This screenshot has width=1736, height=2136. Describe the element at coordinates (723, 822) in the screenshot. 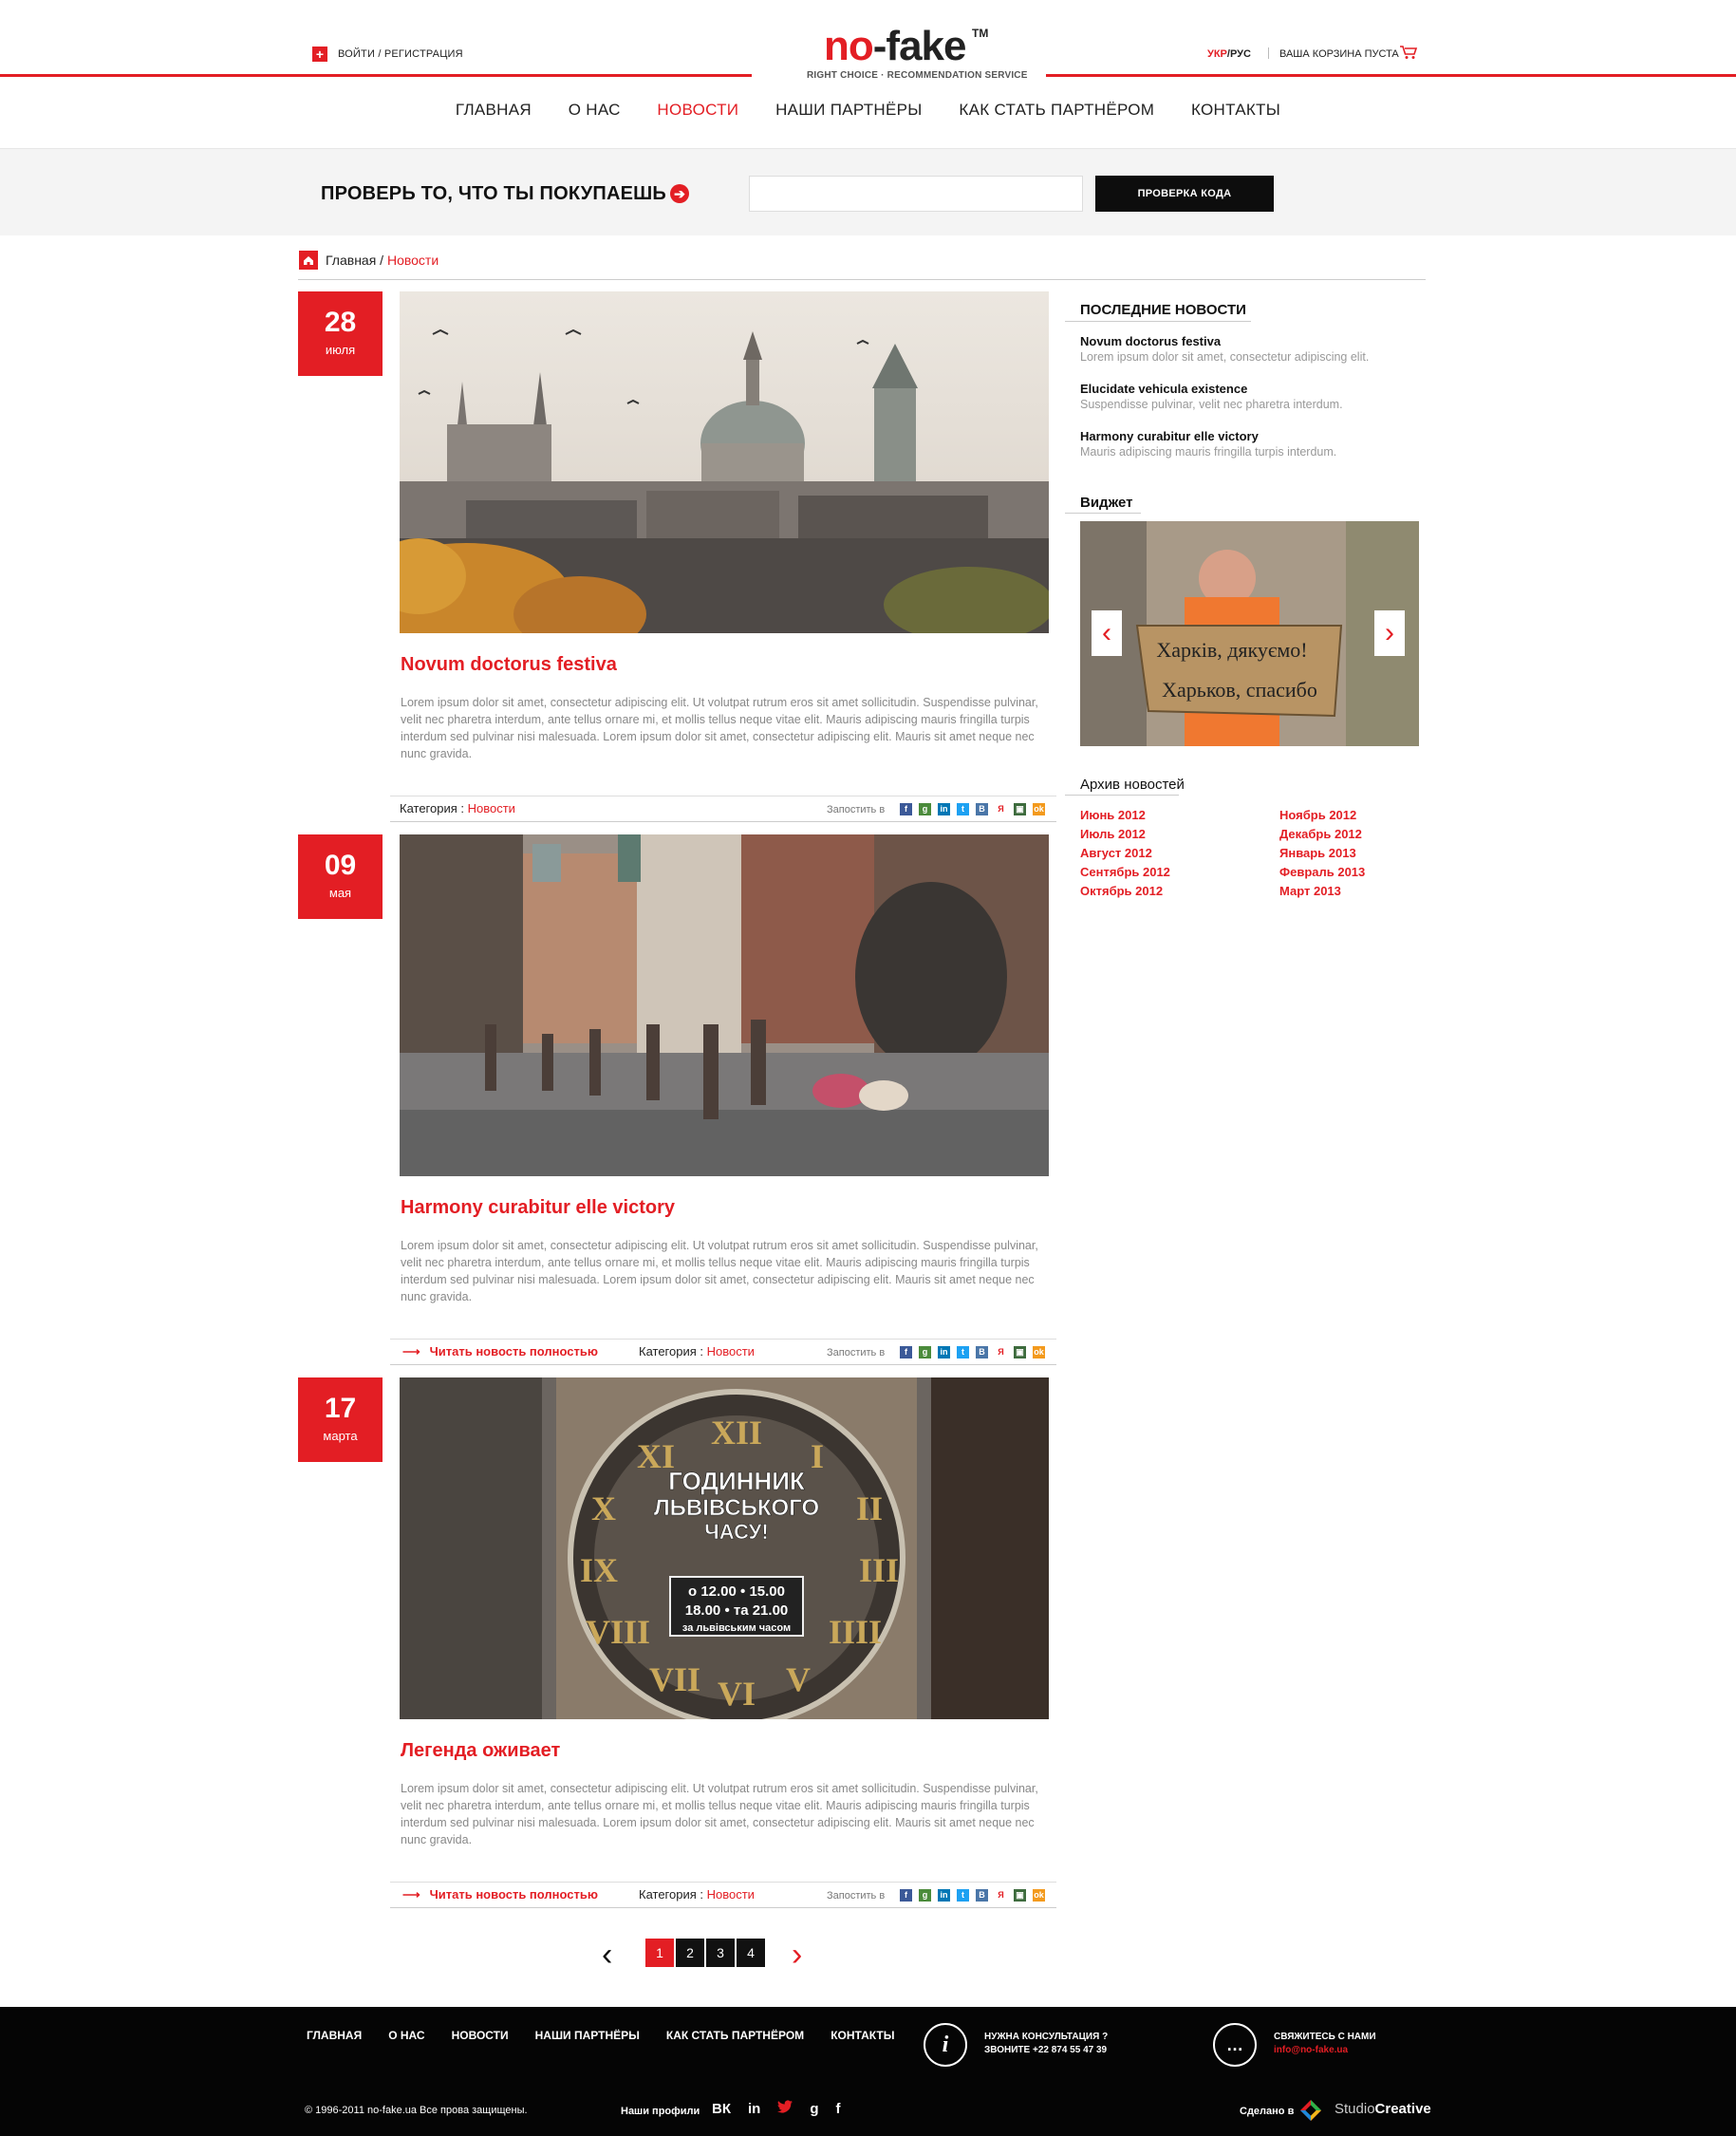

I see `post-meta-rule-bottom` at that location.